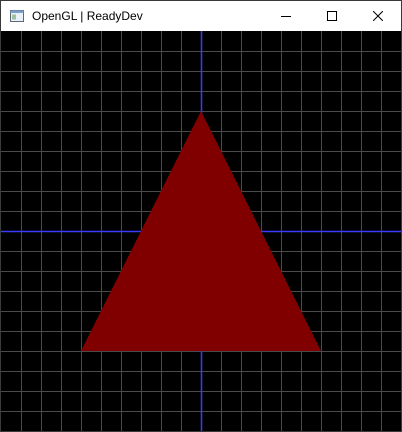 This screenshot has width=402, height=432. Describe the element at coordinates (87, 16) in the screenshot. I see `window-title: OpenGL | ReadyDev` at that location.